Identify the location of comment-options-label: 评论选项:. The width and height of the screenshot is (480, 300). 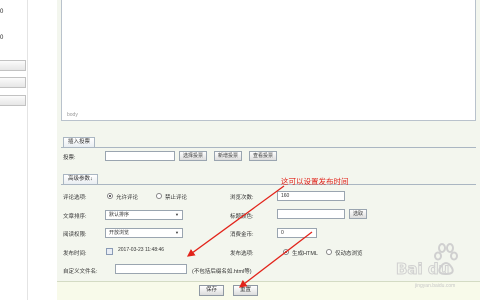
(75, 198).